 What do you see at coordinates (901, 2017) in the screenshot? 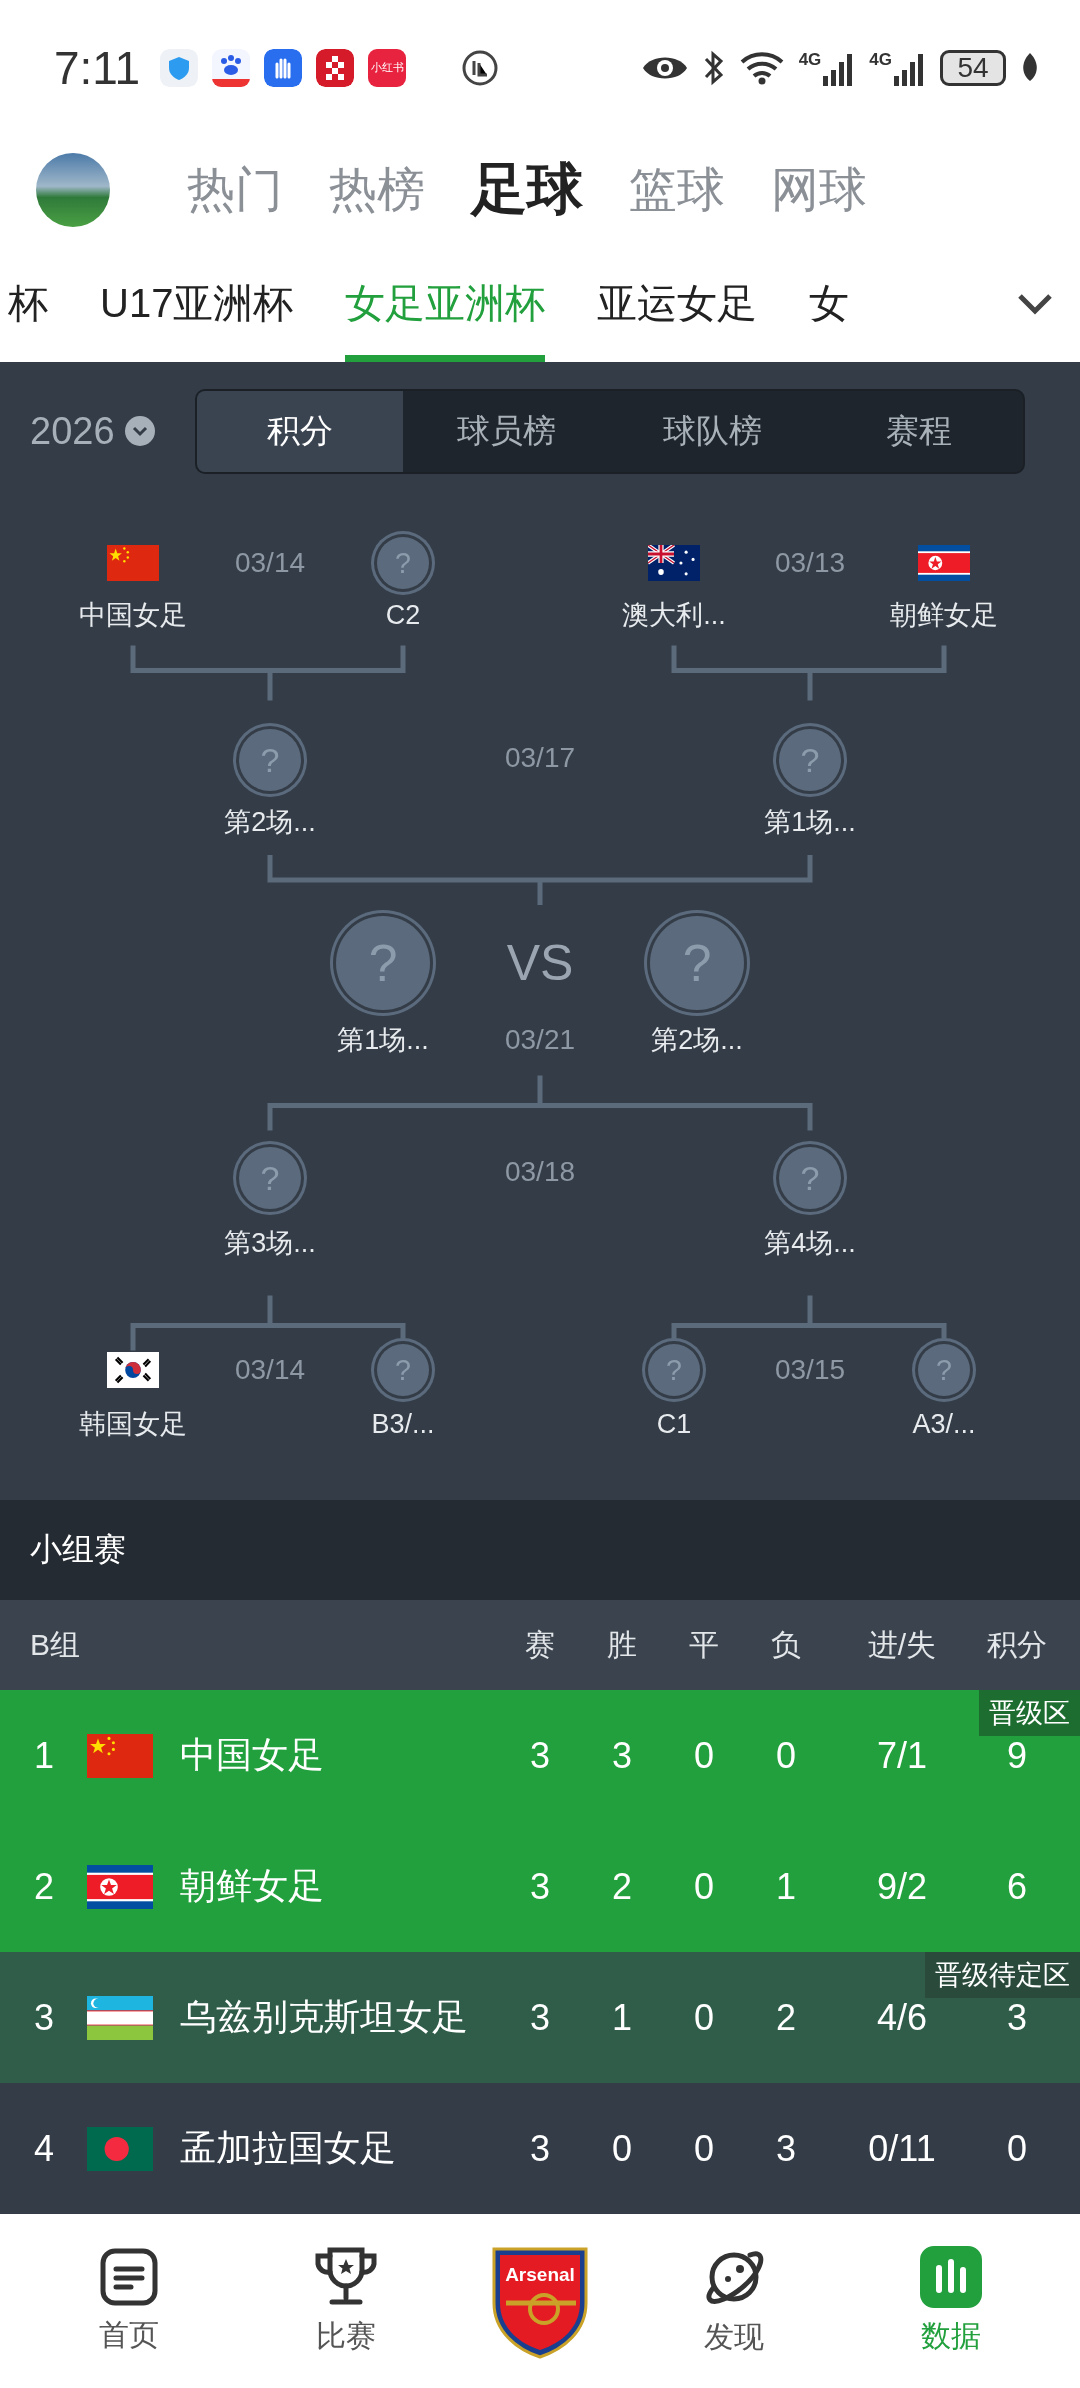
I see `table-cell-text: 4/6` at bounding box center [901, 2017].